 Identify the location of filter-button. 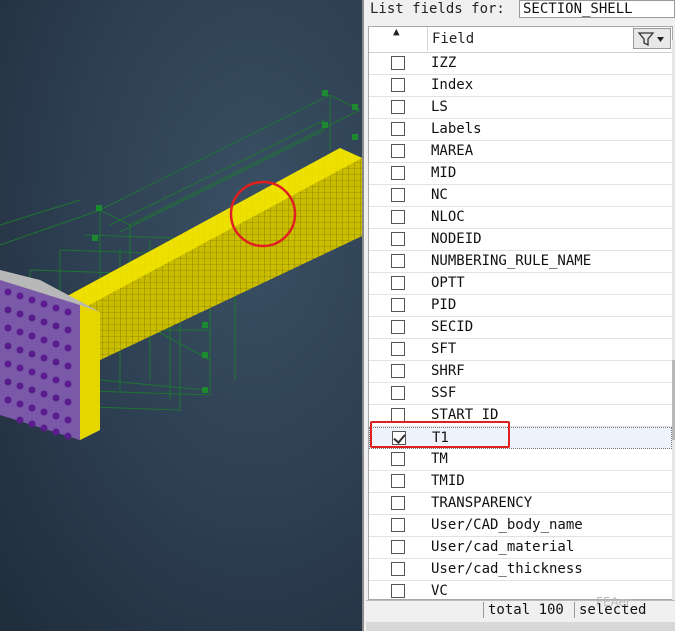
(652, 38).